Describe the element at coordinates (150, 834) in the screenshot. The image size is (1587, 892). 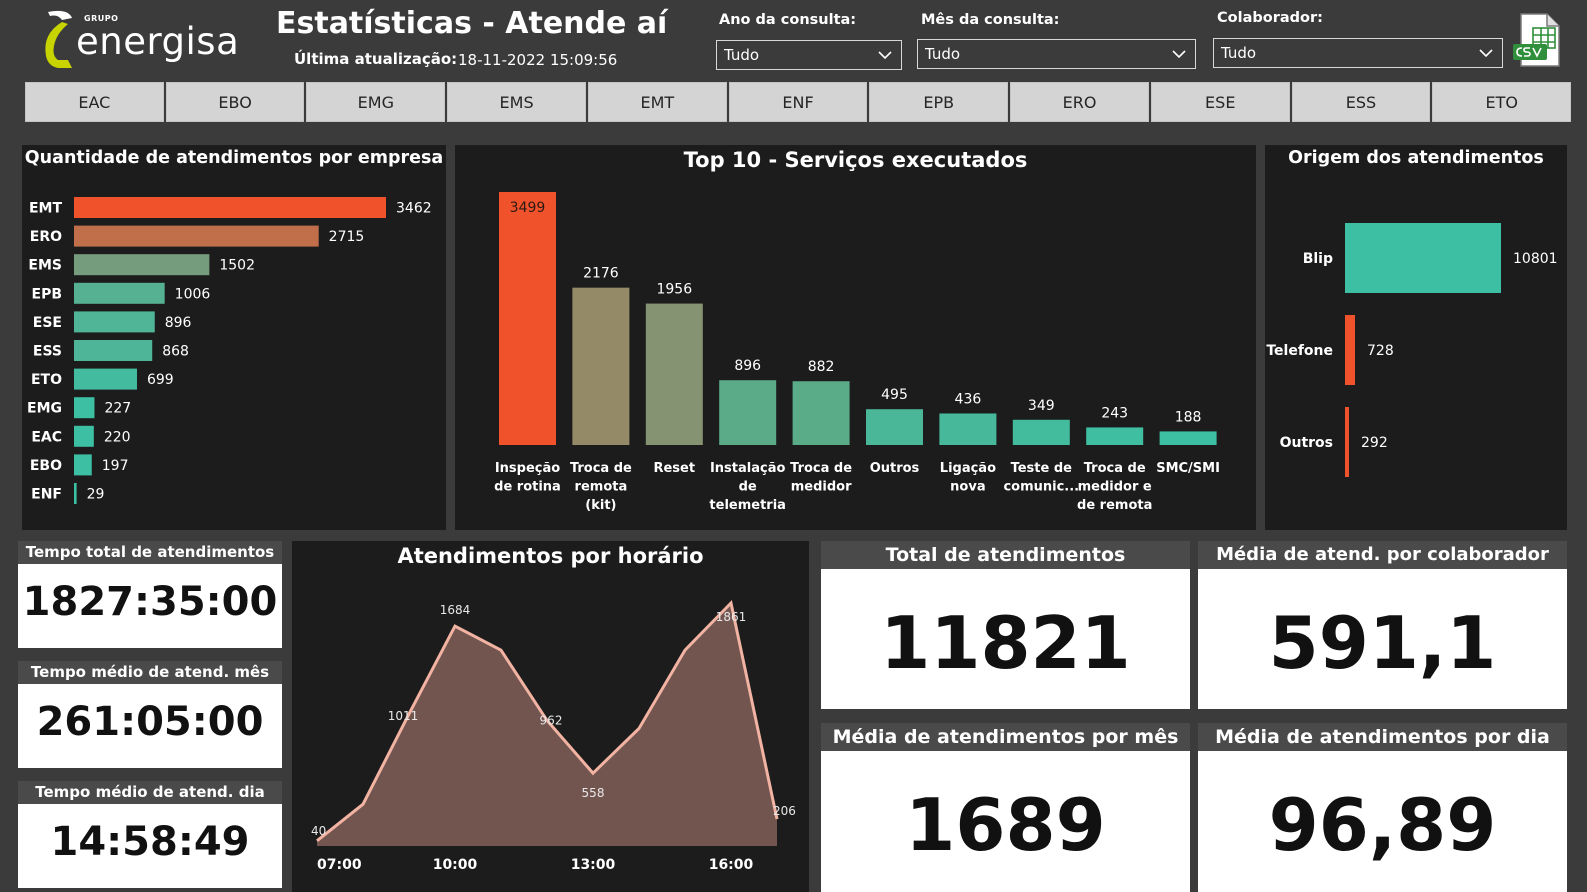
I see `avg-time-day-card: Tempo médio de atend. dia 14:58:49` at that location.